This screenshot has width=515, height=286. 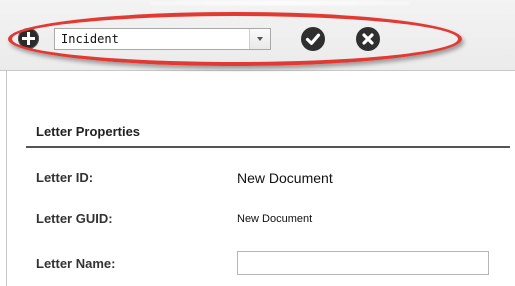 What do you see at coordinates (259, 39) in the screenshot?
I see `chevron-down-icon` at bounding box center [259, 39].